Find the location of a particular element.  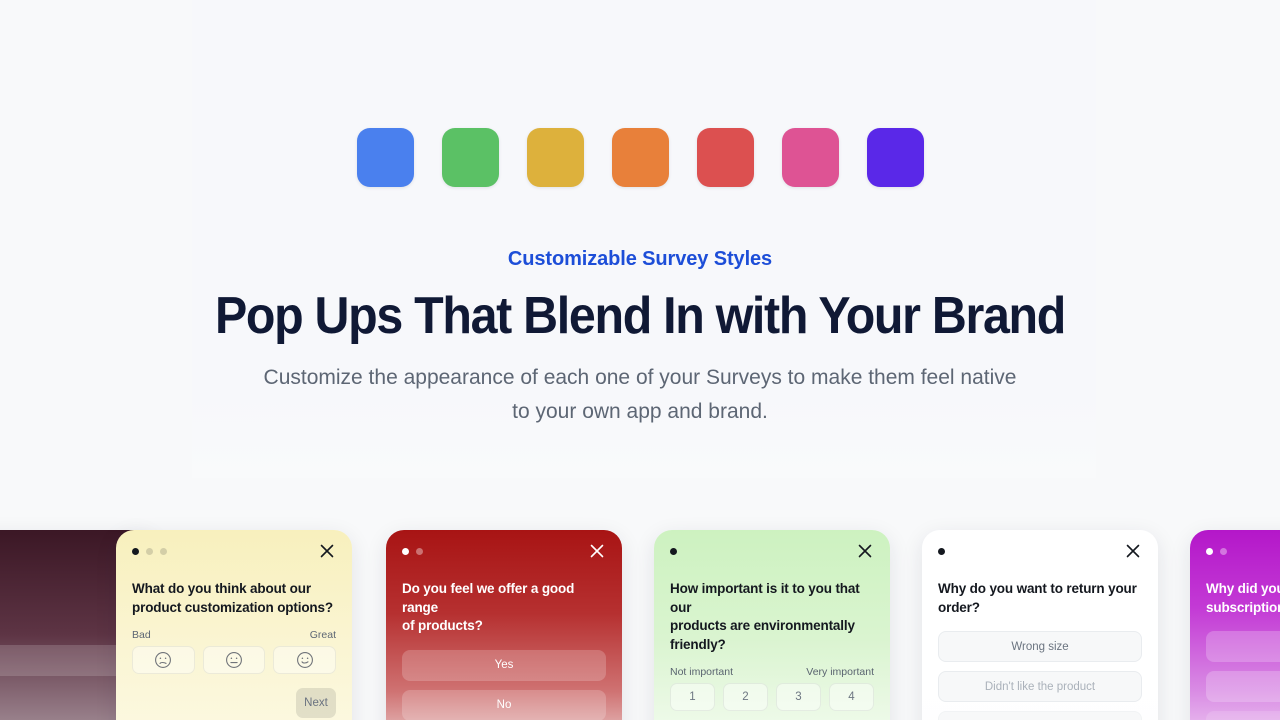

answer-option: Don't is located at coordinates (1243, 715).